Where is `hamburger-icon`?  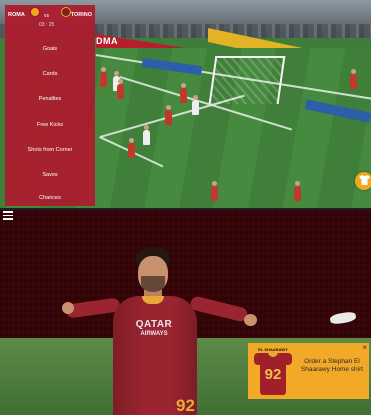
hamburger-icon is located at coordinates (8, 215).